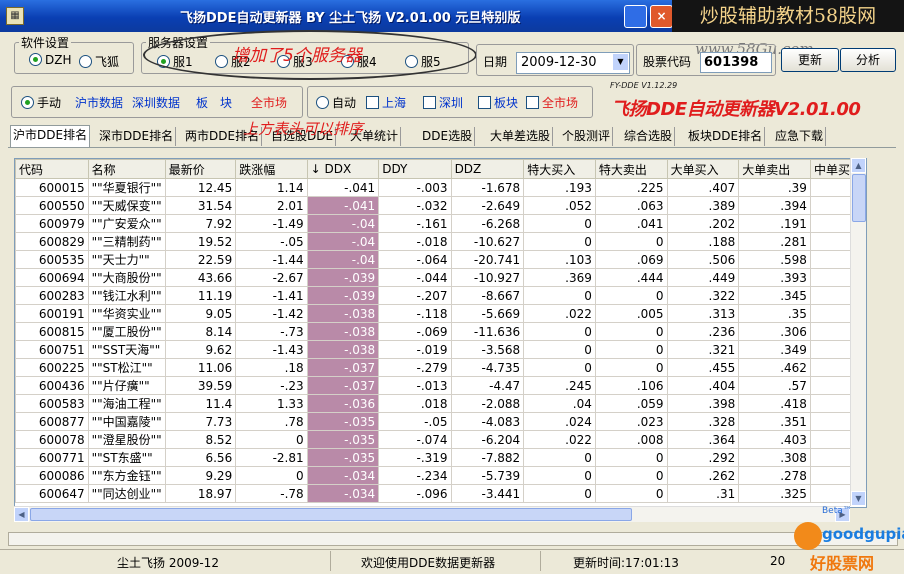 The height and width of the screenshot is (574, 904). Describe the element at coordinates (415, 223) in the screenshot. I see `table-cell: -.161` at that location.